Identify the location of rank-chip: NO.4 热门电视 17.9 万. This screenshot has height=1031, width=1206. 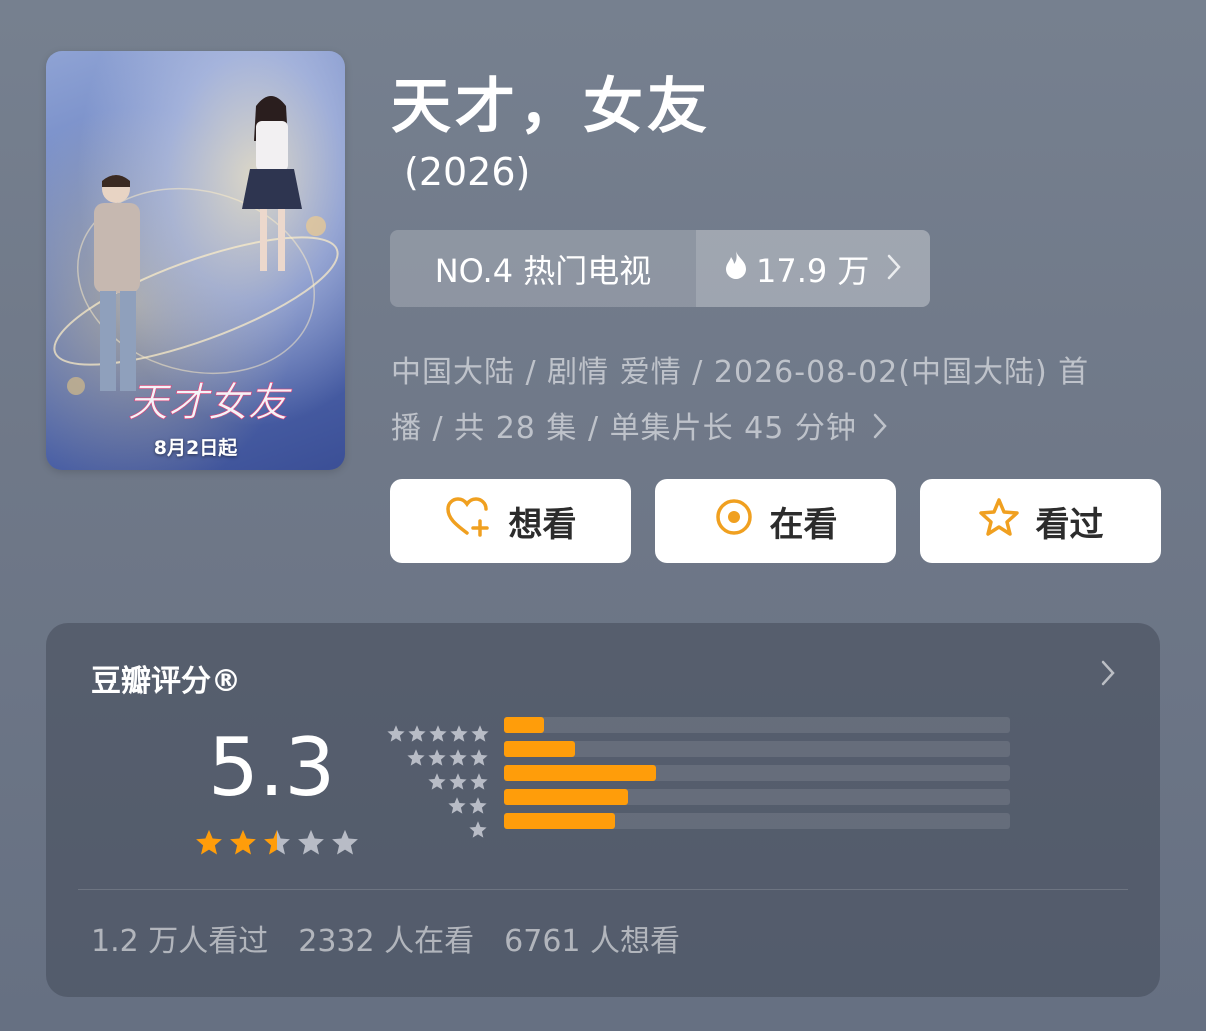
(660, 268).